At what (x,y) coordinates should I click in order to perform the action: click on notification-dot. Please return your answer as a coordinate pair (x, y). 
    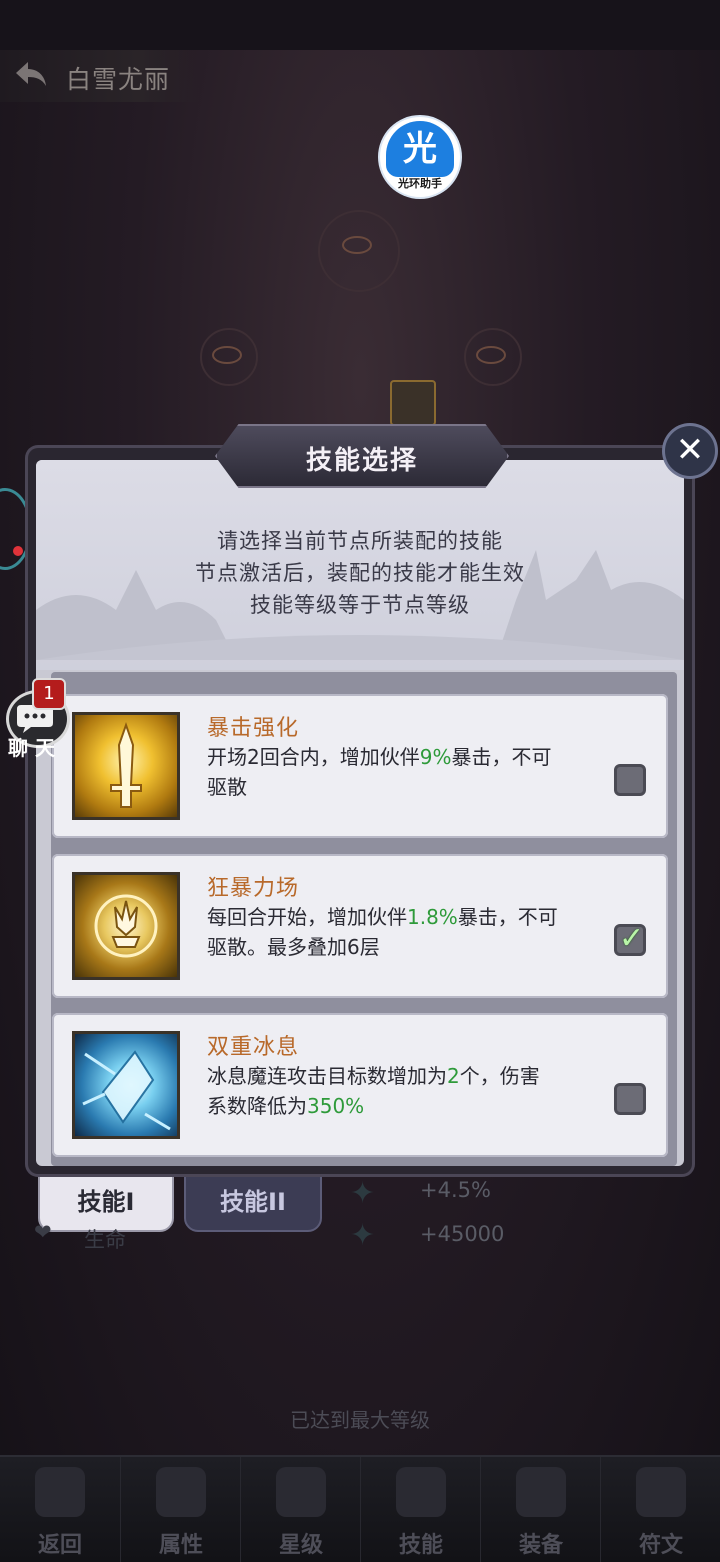
    Looking at the image, I should click on (18, 551).